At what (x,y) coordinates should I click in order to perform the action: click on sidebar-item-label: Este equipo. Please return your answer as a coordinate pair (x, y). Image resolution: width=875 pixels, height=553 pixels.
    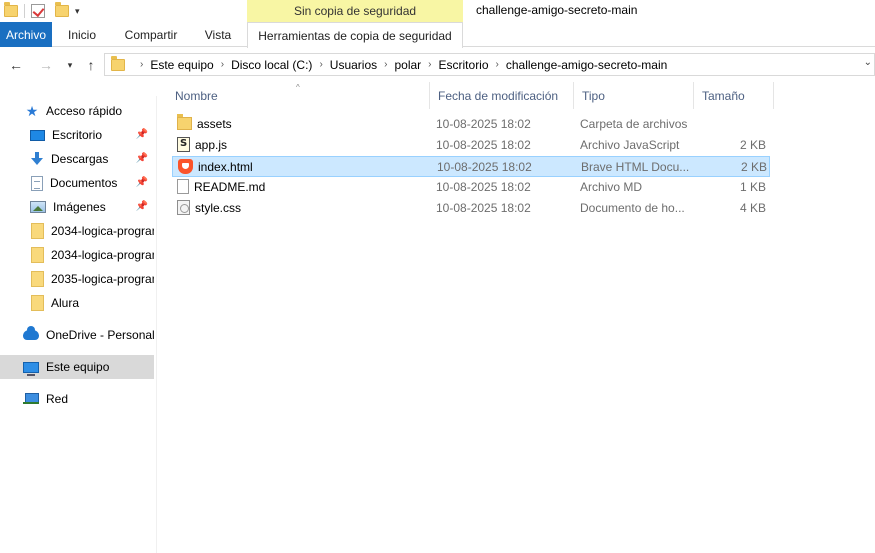
    Looking at the image, I should click on (78, 367).